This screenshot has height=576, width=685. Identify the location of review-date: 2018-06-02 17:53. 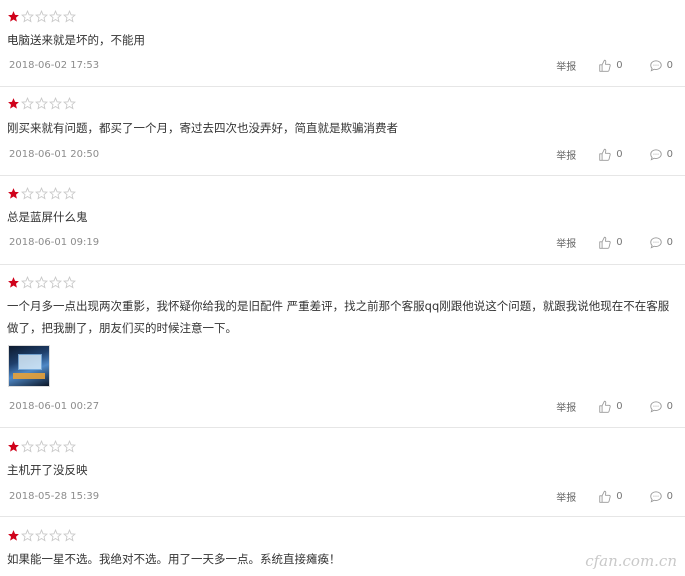
(54, 65).